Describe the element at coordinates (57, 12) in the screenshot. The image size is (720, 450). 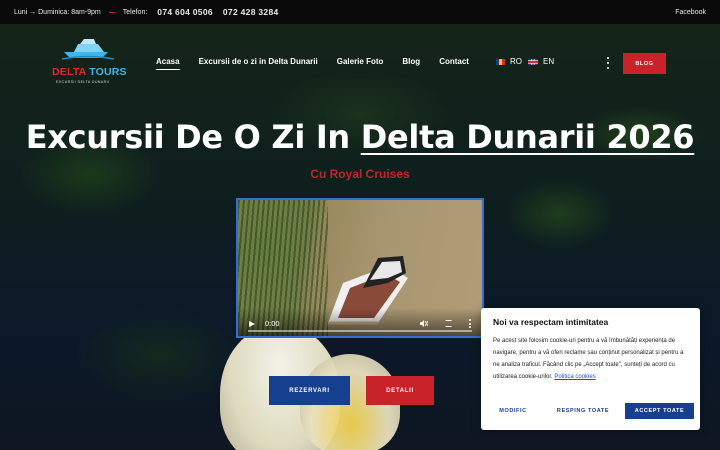
I see `opening-hours: Luni → Duminica: 8am-9pm` at that location.